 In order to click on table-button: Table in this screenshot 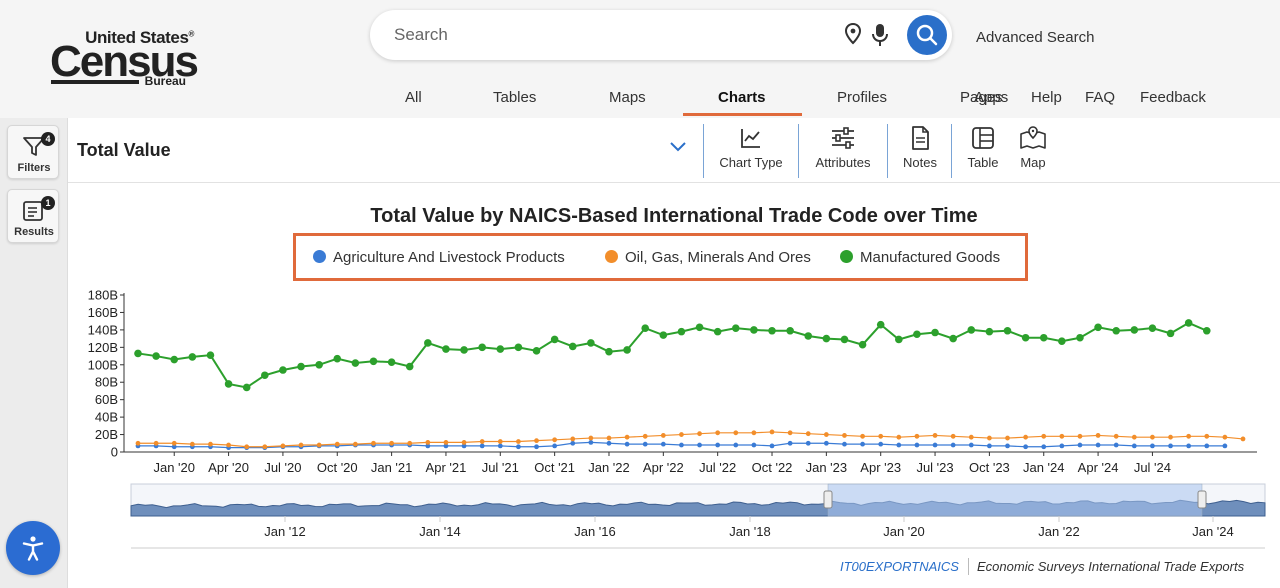, I will do `click(983, 151)`.